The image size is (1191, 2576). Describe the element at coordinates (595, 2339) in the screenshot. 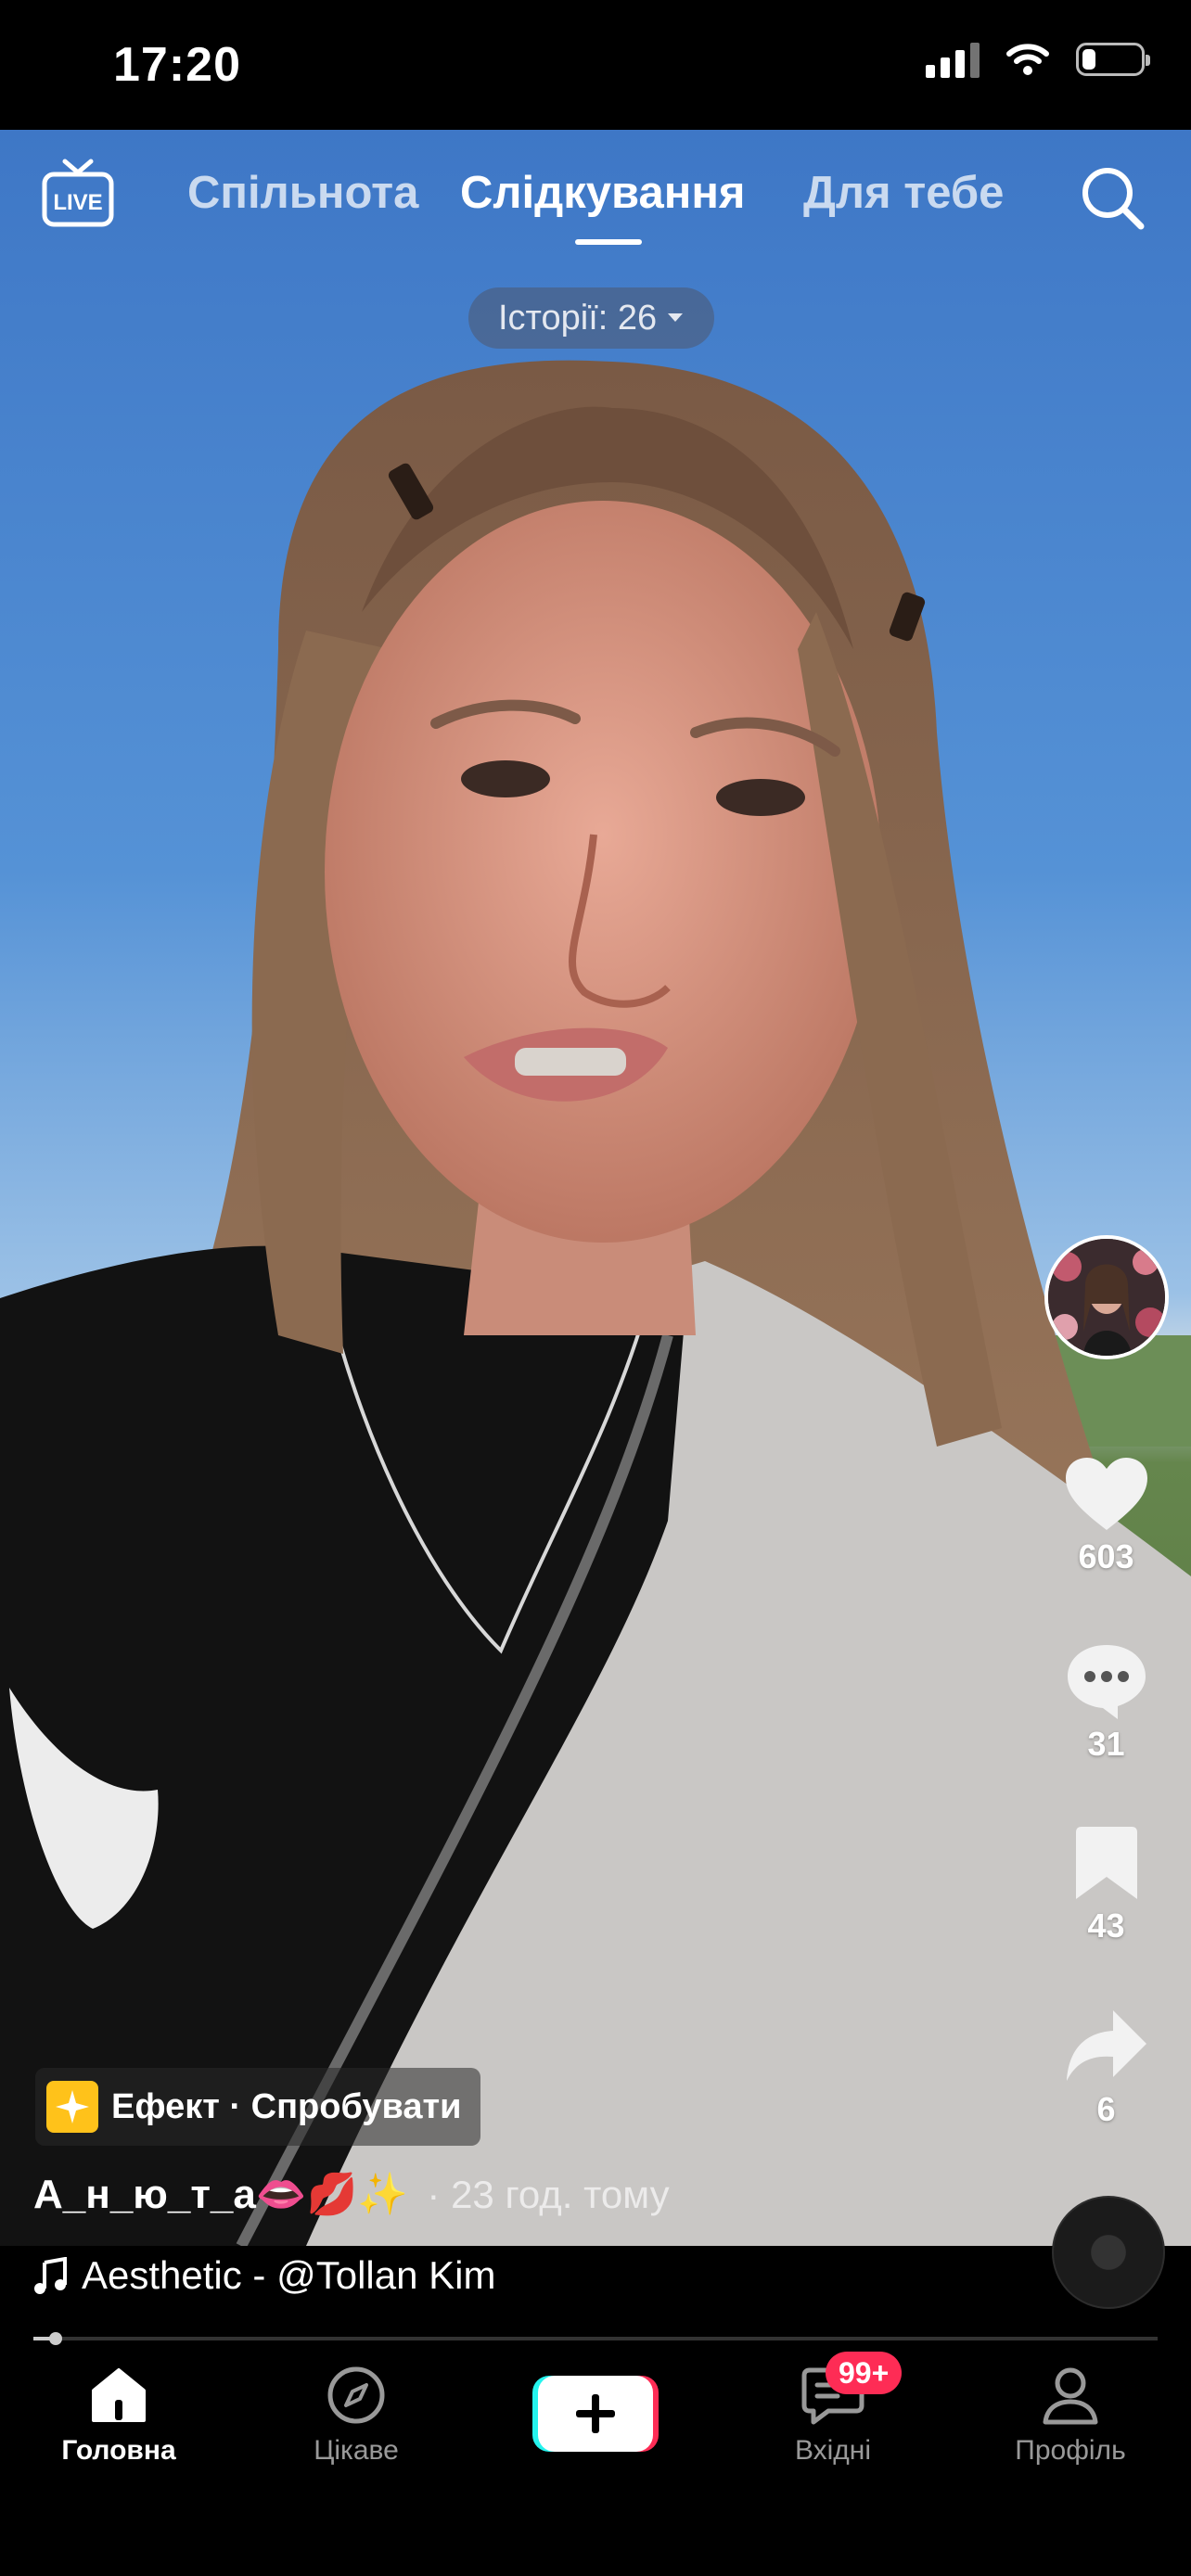

I see `video-progress-bar` at that location.